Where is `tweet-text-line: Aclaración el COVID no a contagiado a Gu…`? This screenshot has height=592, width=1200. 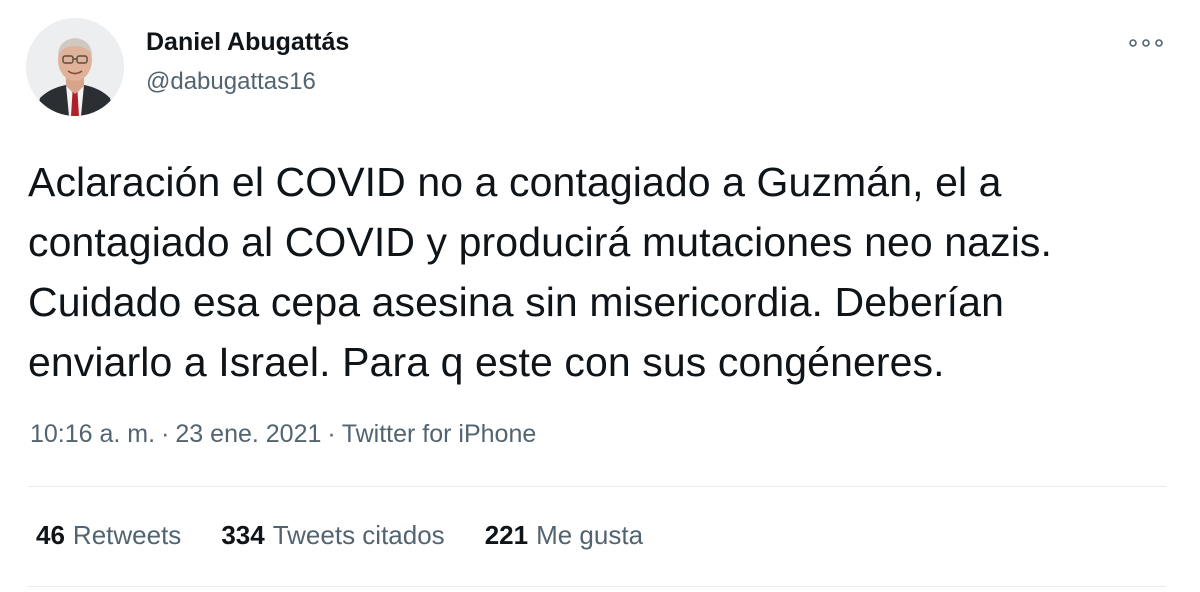 tweet-text-line: Aclaración el COVID no a contagiado a Gu… is located at coordinates (515, 182).